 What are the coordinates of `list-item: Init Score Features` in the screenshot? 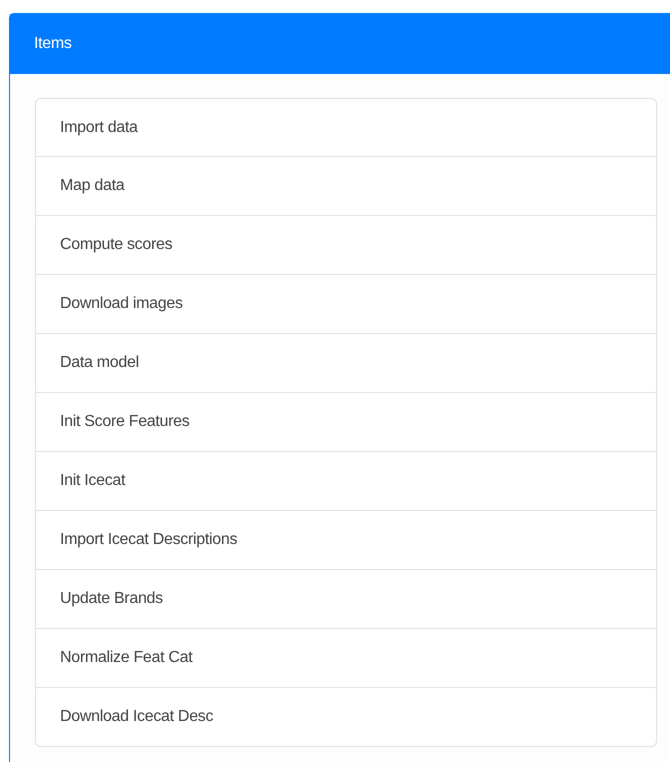 It's located at (346, 422).